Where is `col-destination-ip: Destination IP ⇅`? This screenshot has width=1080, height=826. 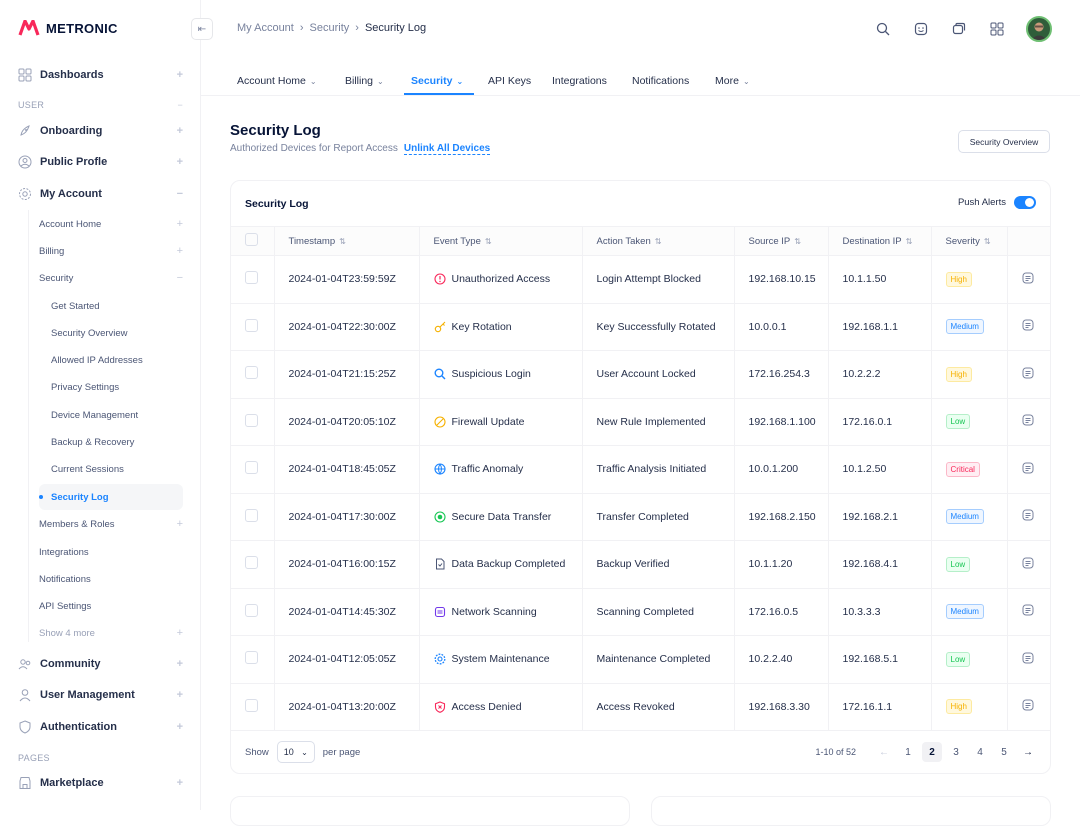
col-destination-ip: Destination IP ⇅ is located at coordinates (879, 241).